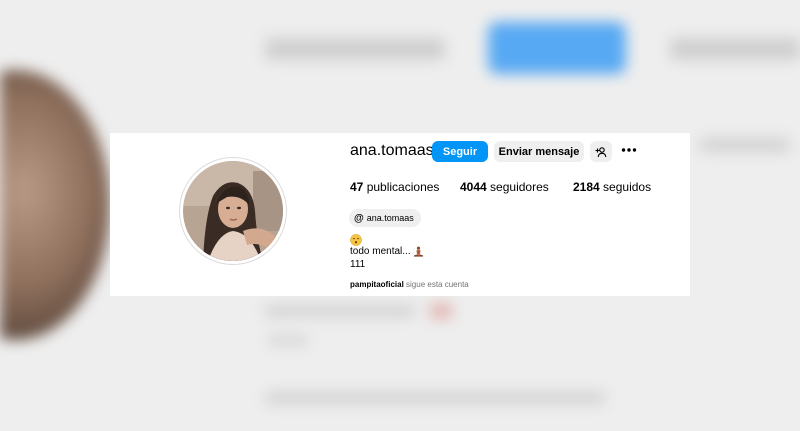 The height and width of the screenshot is (431, 800). I want to click on followed-by-suffix: sigue esta cuenta, so click(437, 284).